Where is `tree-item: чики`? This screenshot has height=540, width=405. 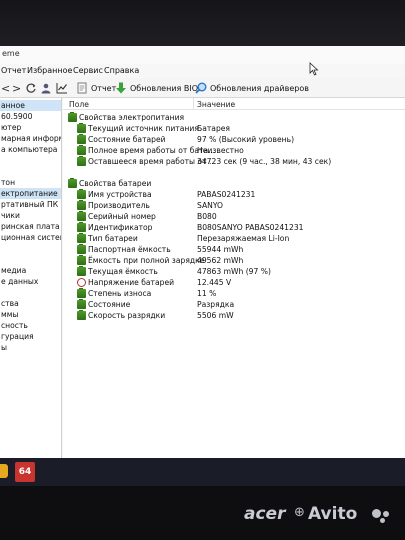
tree-item: чики is located at coordinates (30, 215).